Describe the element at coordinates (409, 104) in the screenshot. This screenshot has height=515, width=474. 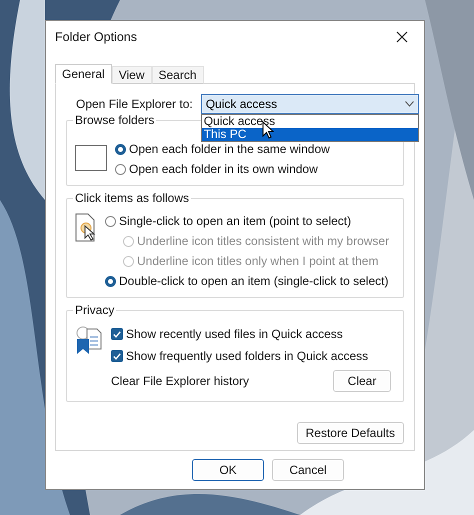
I see `chevron-icon` at that location.